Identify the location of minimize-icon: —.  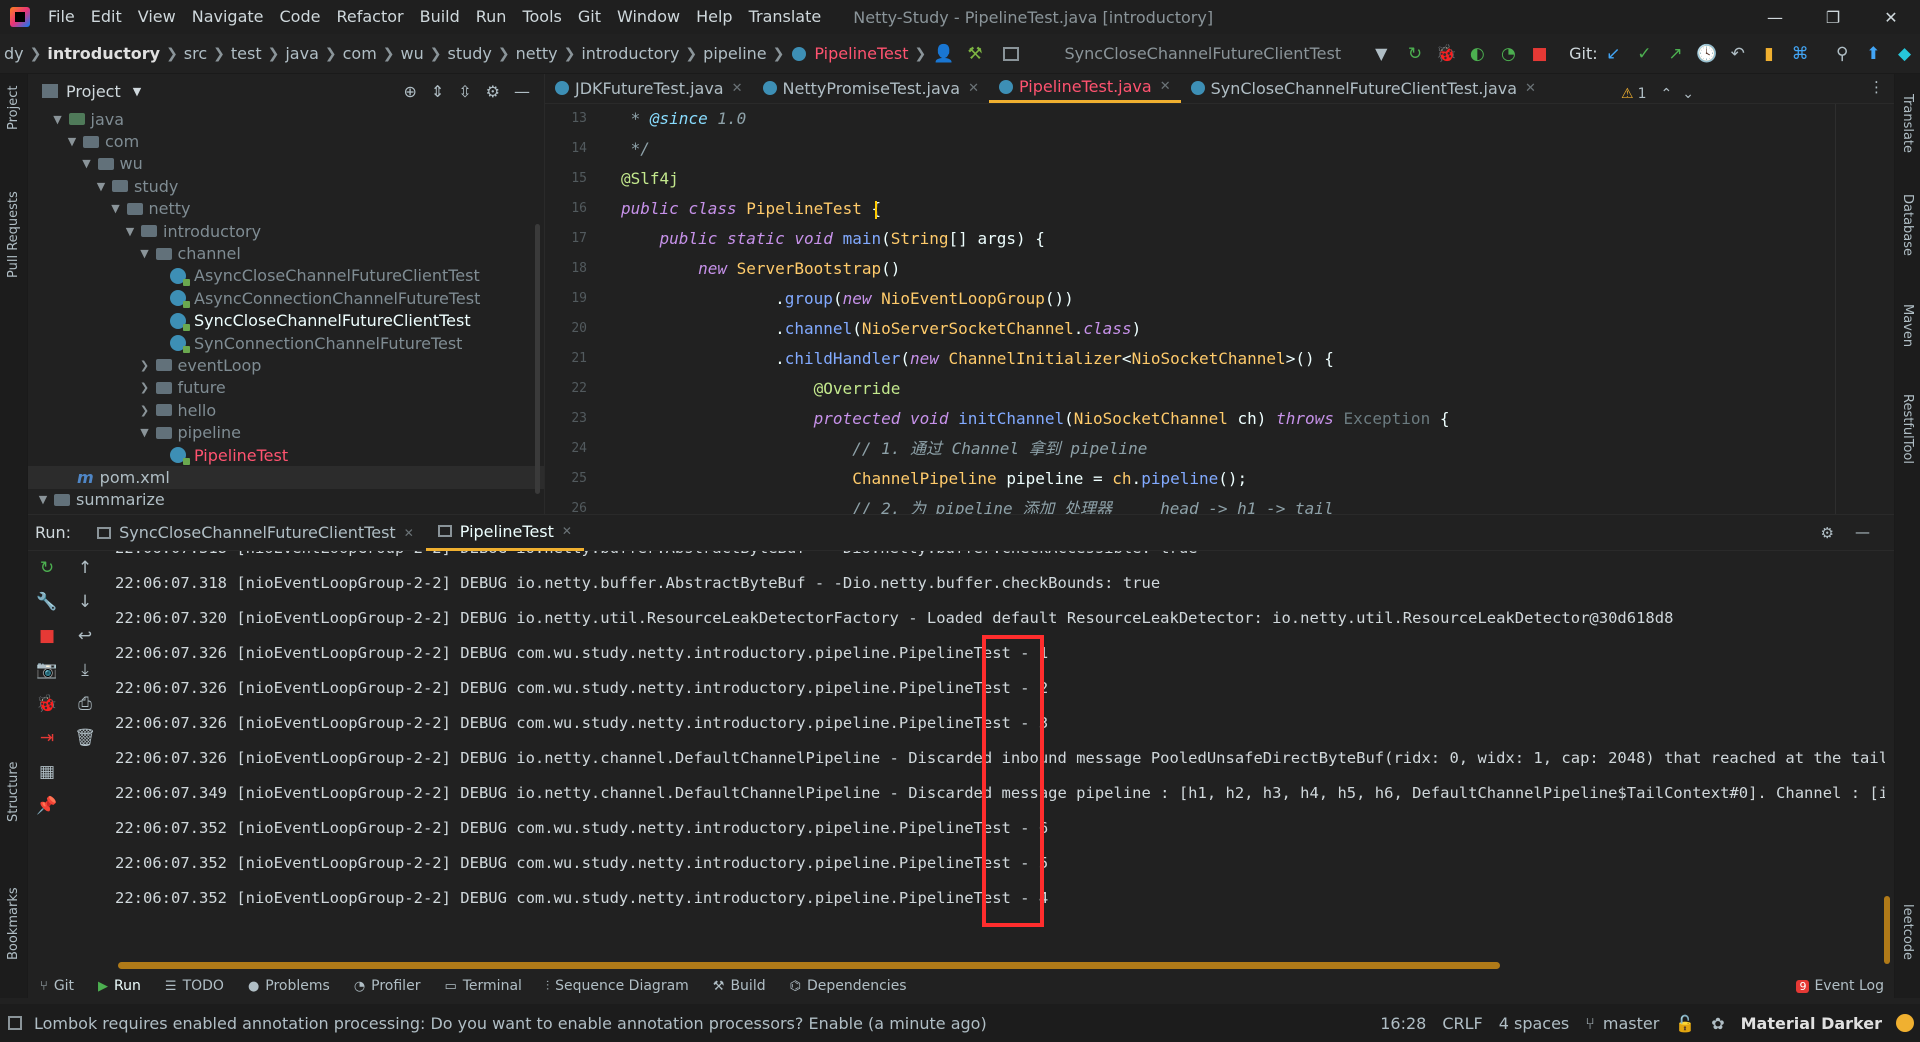
(1775, 17).